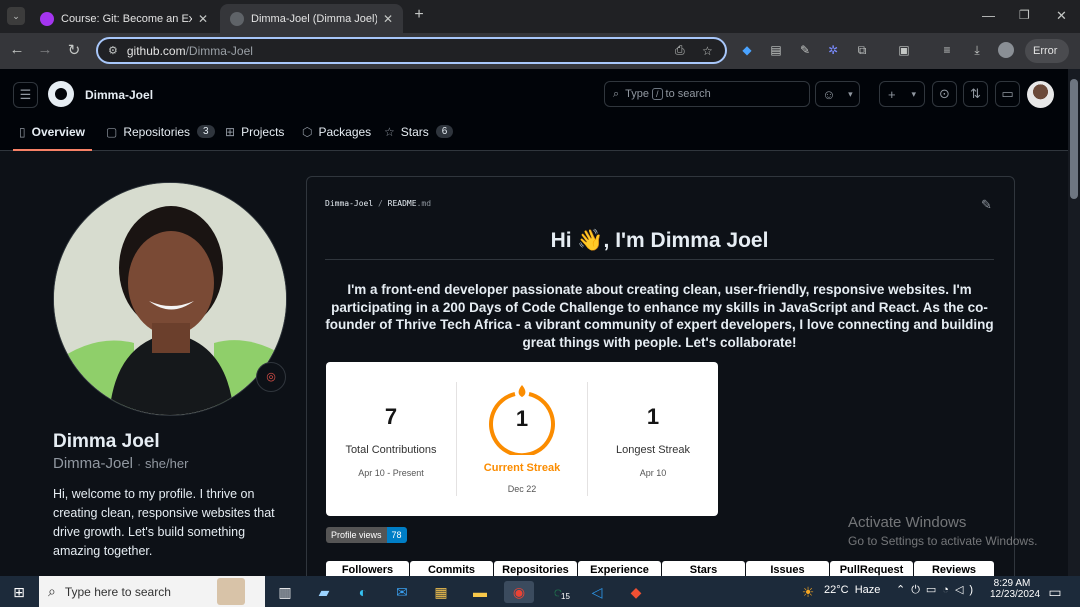  I want to click on weather-text: 22°C Haze, so click(852, 590).